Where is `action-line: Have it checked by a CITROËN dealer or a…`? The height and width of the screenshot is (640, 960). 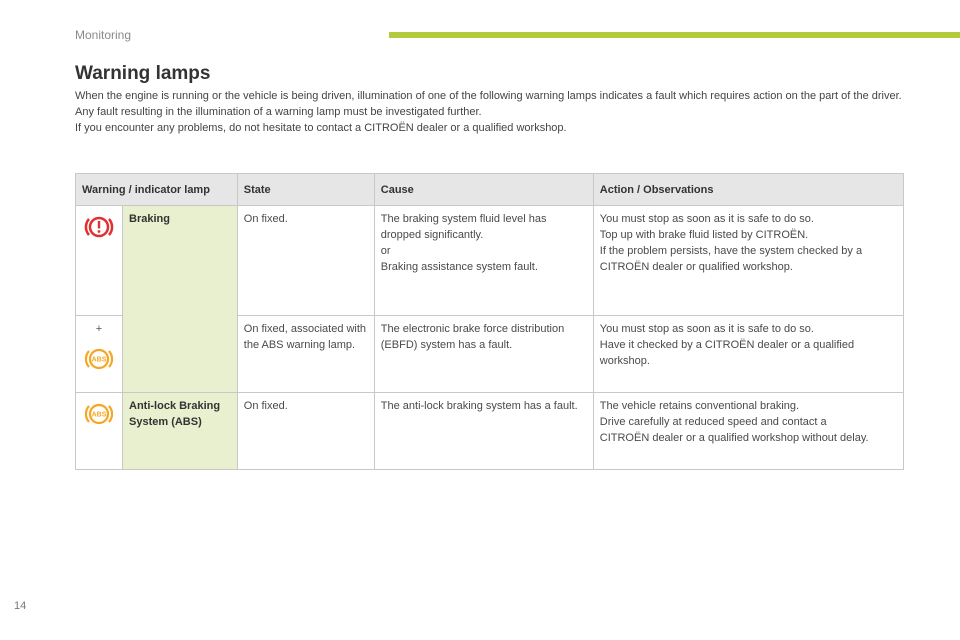 action-line: Have it checked by a CITROËN dealer or a… is located at coordinates (727, 353).